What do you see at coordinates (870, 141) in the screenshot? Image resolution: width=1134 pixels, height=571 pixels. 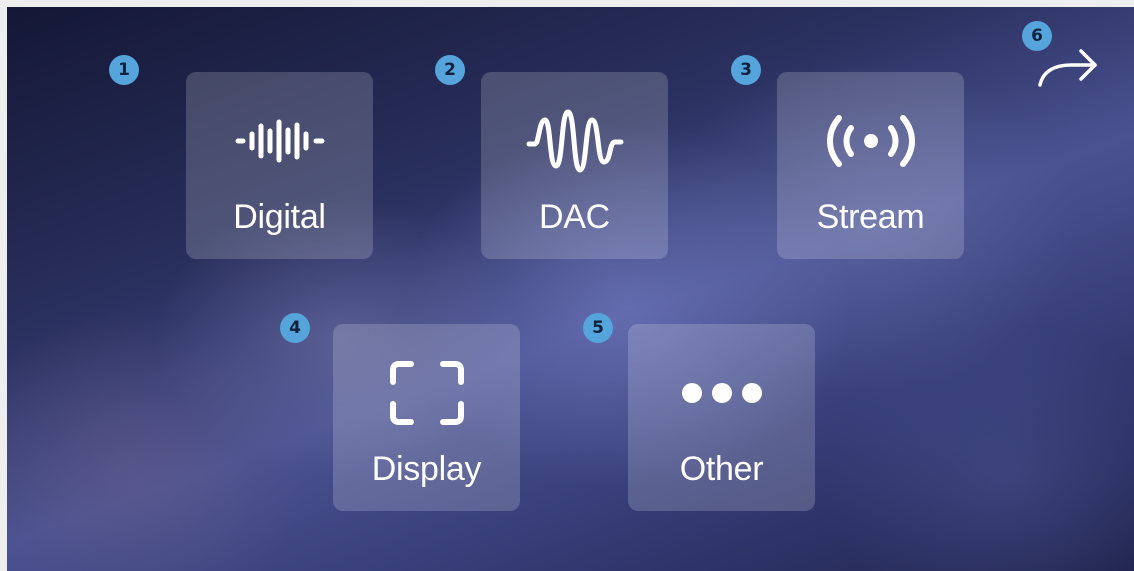 I see `broadcast-icon` at bounding box center [870, 141].